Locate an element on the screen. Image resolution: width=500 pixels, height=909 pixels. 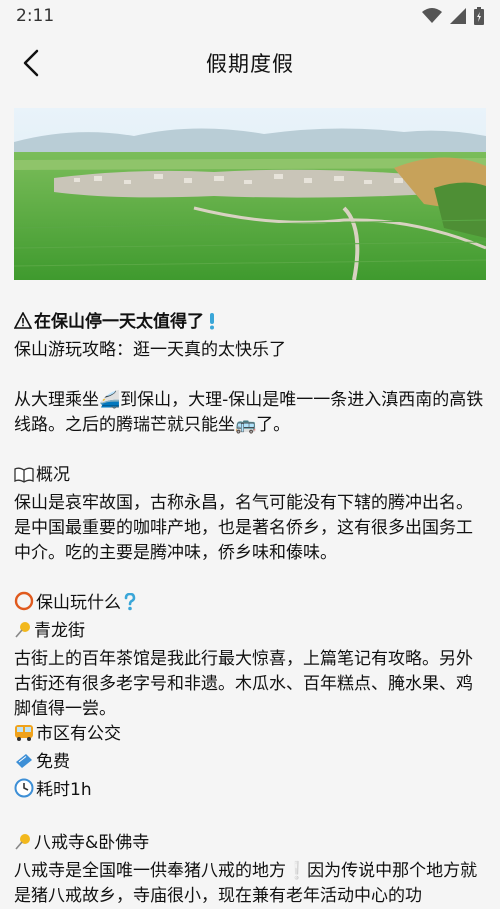
chevron-left-icon is located at coordinates (31, 63).